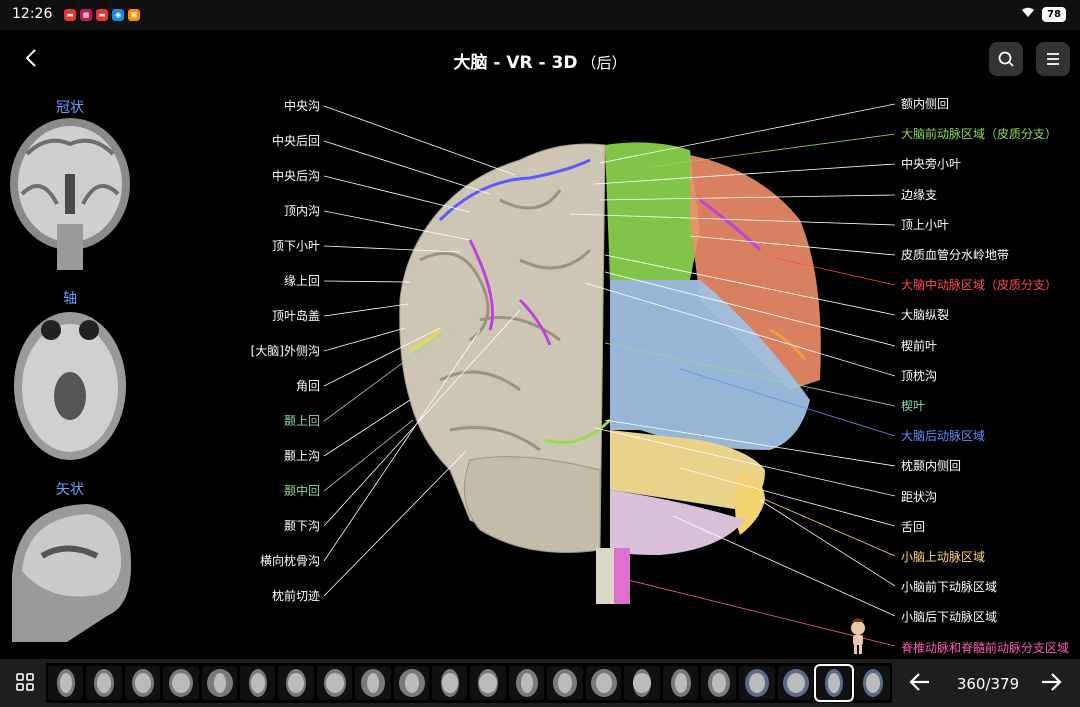 This screenshot has width=1080, height=707. What do you see at coordinates (302, 491) in the screenshot?
I see `anatomy-label-left: 颞中回` at bounding box center [302, 491].